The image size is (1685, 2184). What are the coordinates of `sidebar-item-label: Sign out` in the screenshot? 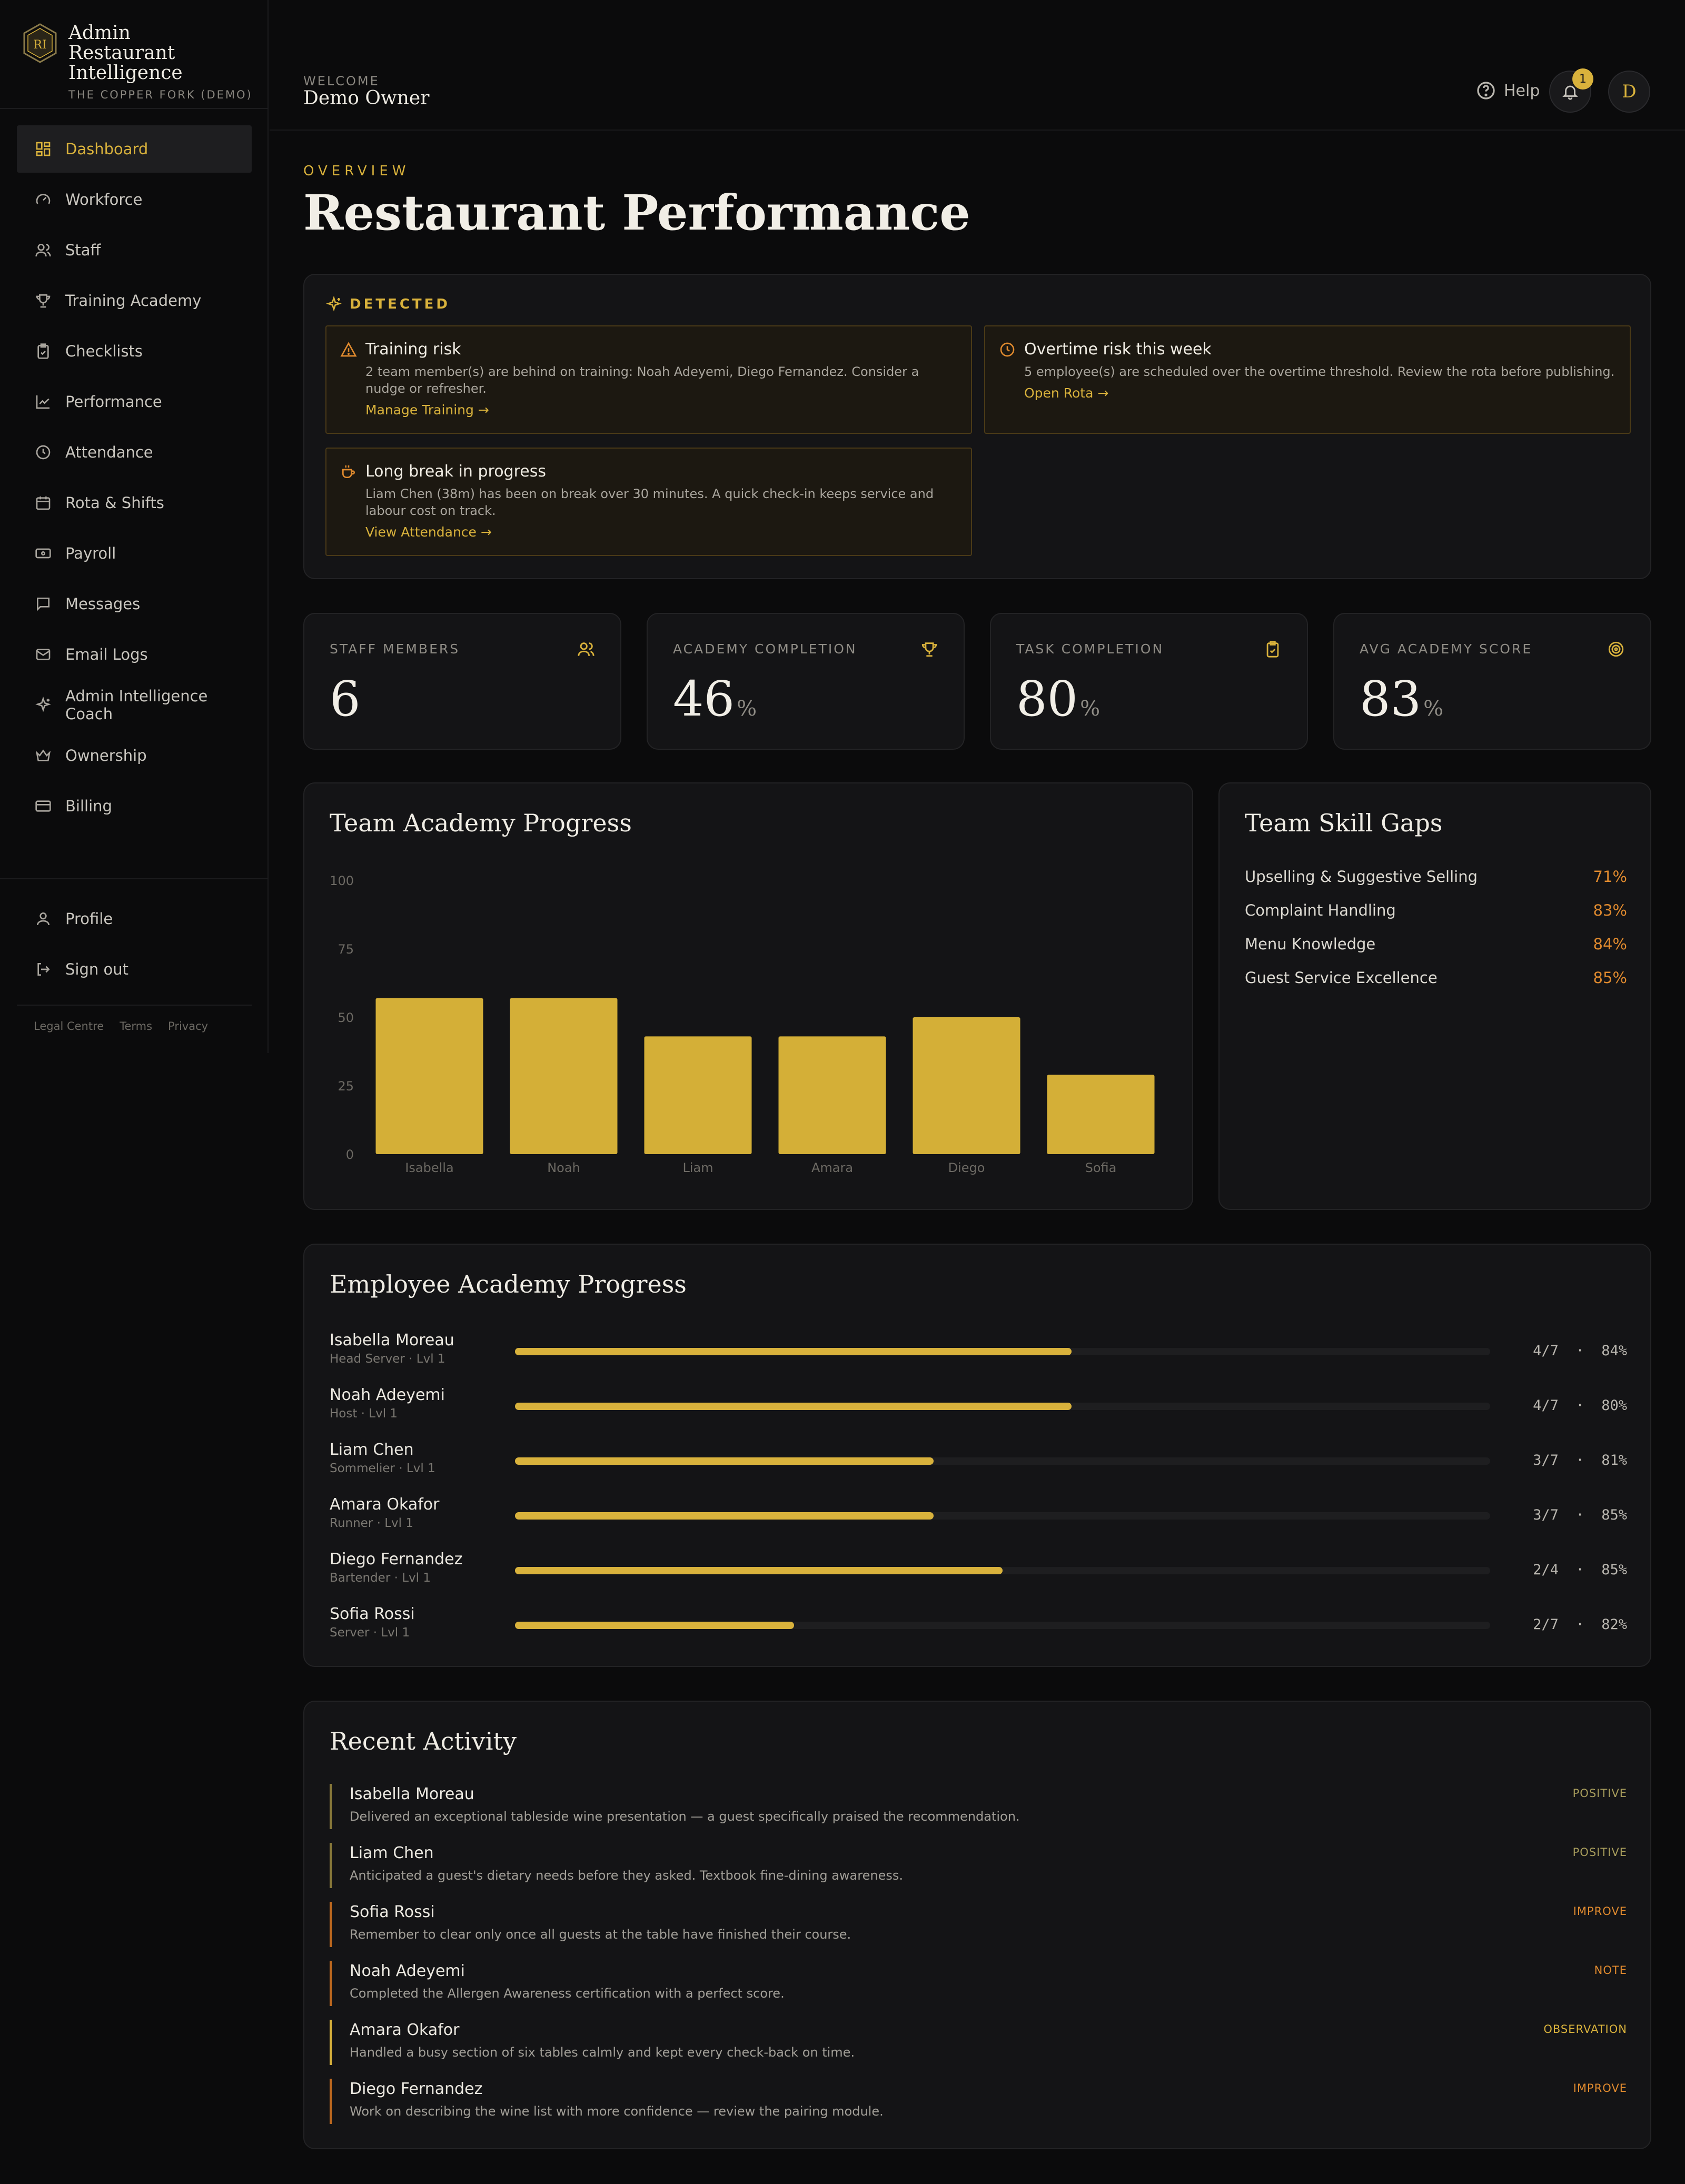 It's located at (96, 969).